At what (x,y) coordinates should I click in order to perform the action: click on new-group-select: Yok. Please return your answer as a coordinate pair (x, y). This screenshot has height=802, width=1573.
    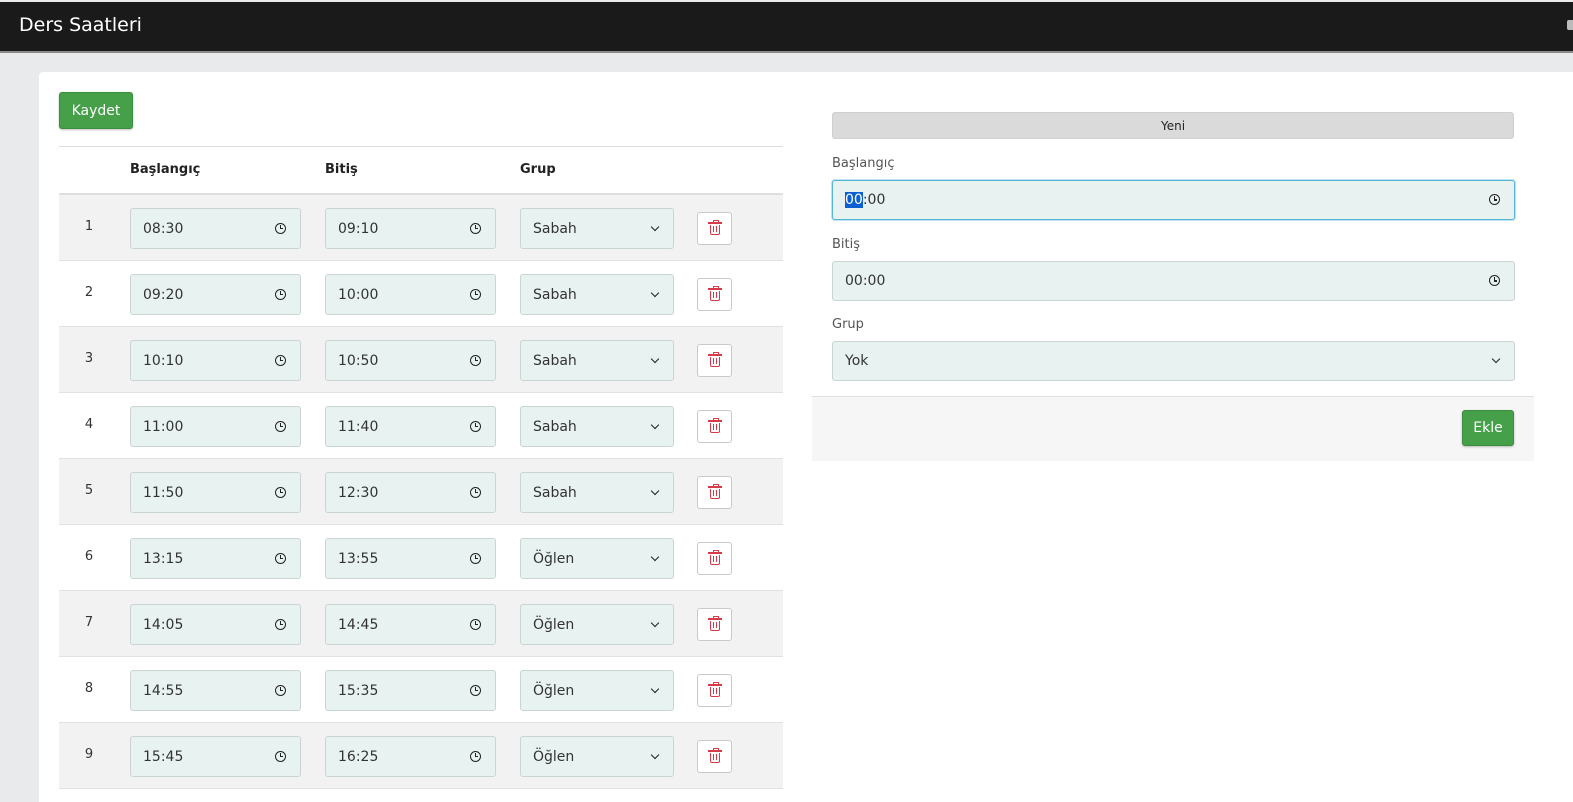
    Looking at the image, I should click on (1173, 361).